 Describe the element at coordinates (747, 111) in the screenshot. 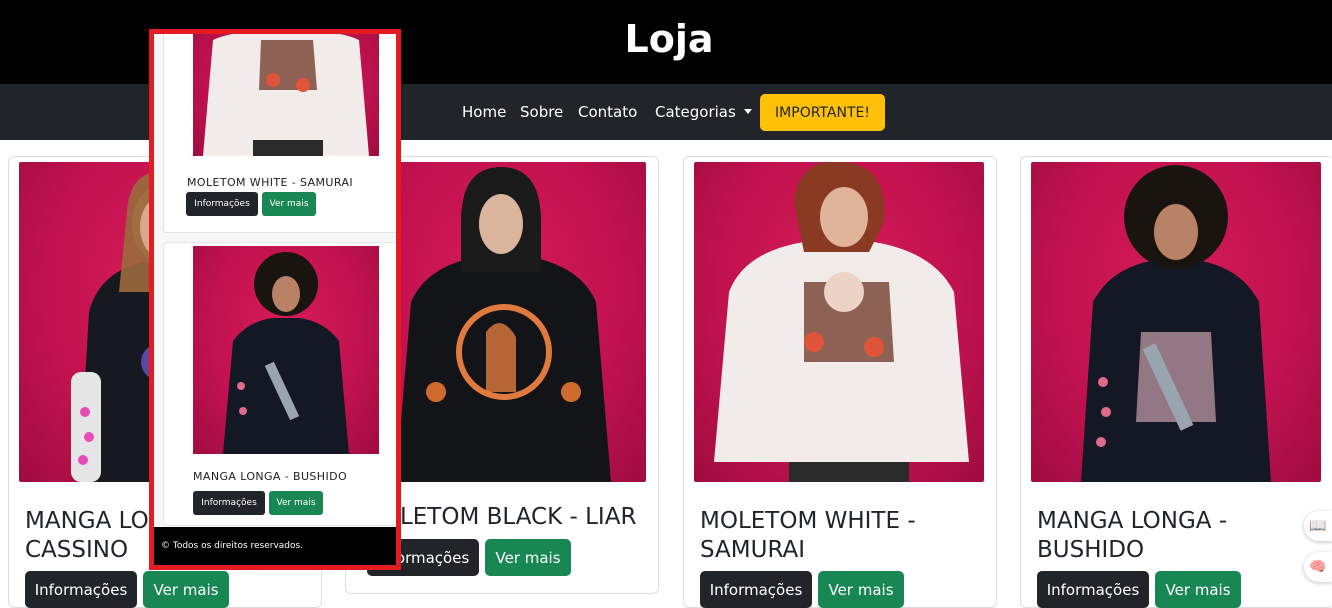

I see `caret-down-icon` at that location.